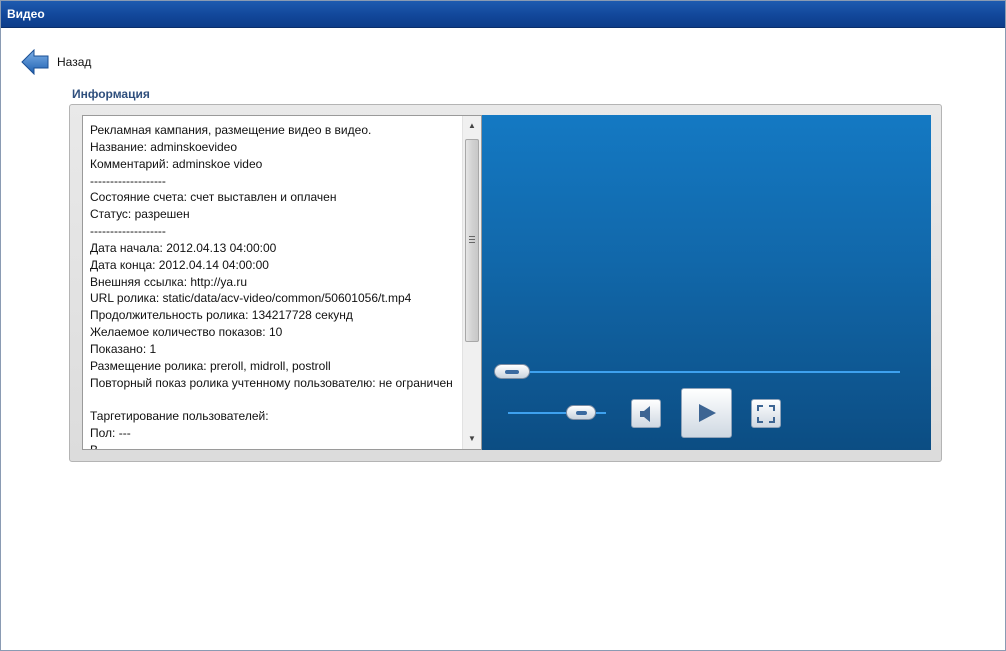  What do you see at coordinates (276, 445) in the screenshot?
I see `info-line: В` at bounding box center [276, 445].